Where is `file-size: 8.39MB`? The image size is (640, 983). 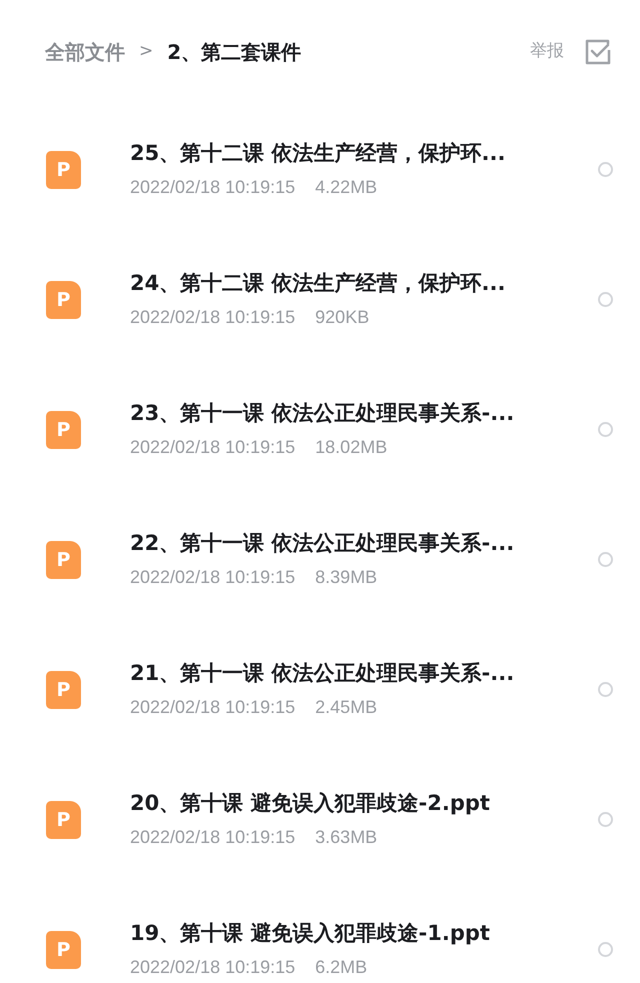 file-size: 8.39MB is located at coordinates (346, 577).